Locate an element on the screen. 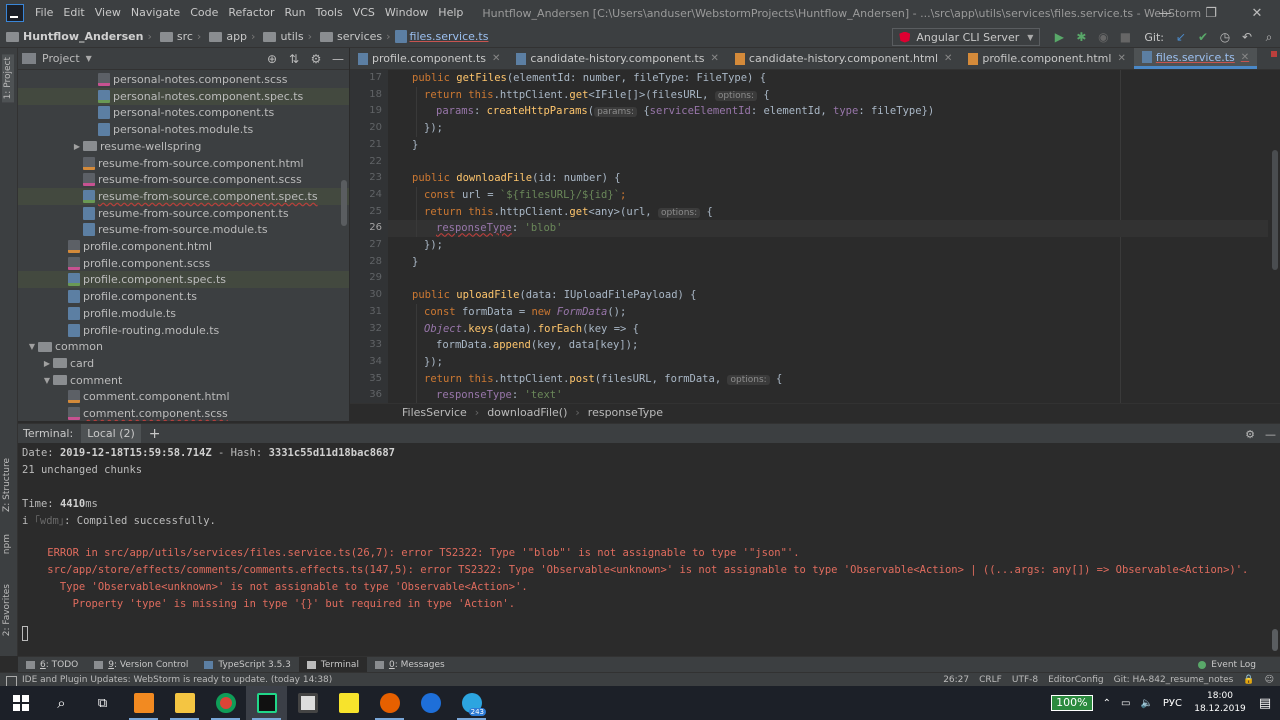 The height and width of the screenshot is (720, 1280). editor-breadcrumb-class: FilesService is located at coordinates (434, 412).